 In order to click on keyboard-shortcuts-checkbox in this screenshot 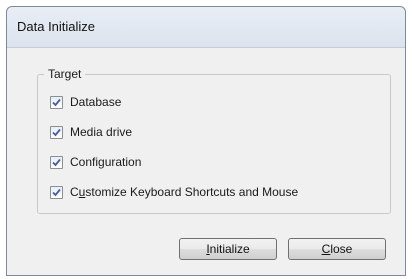, I will do `click(56, 192)`.